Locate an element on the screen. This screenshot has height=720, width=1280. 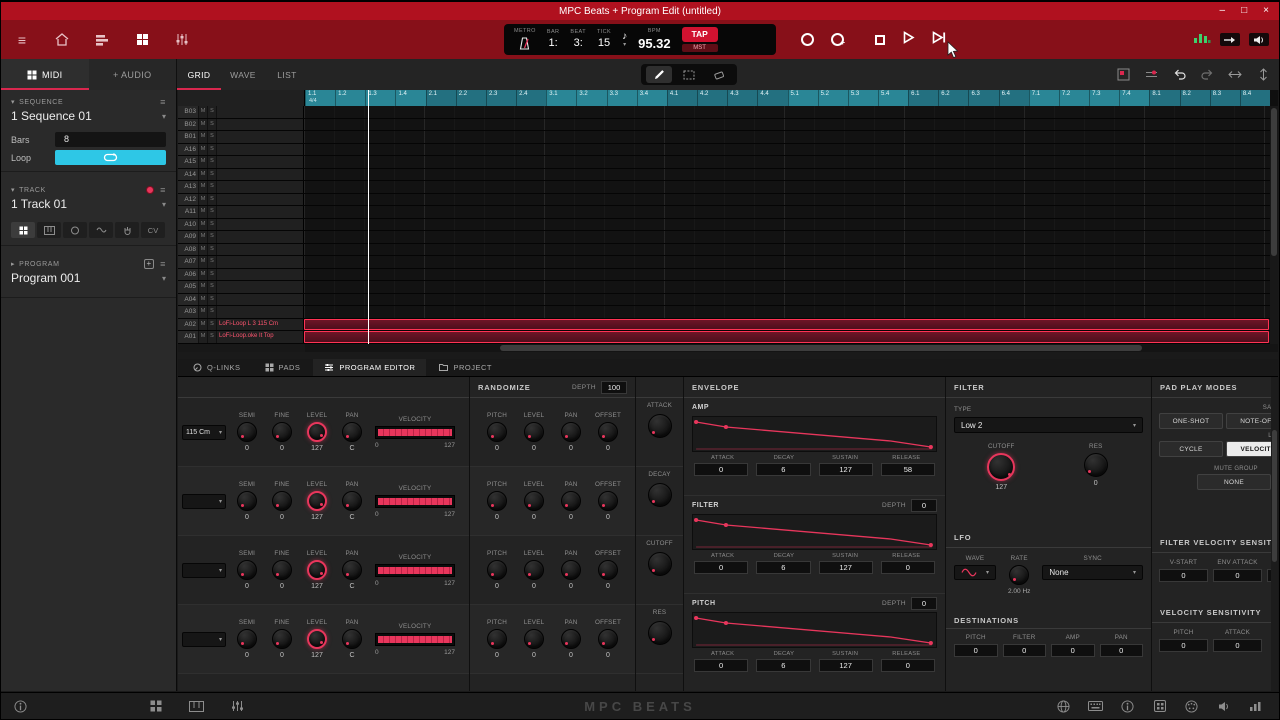
master-tempo-toggle: MST is located at coordinates (699, 48).